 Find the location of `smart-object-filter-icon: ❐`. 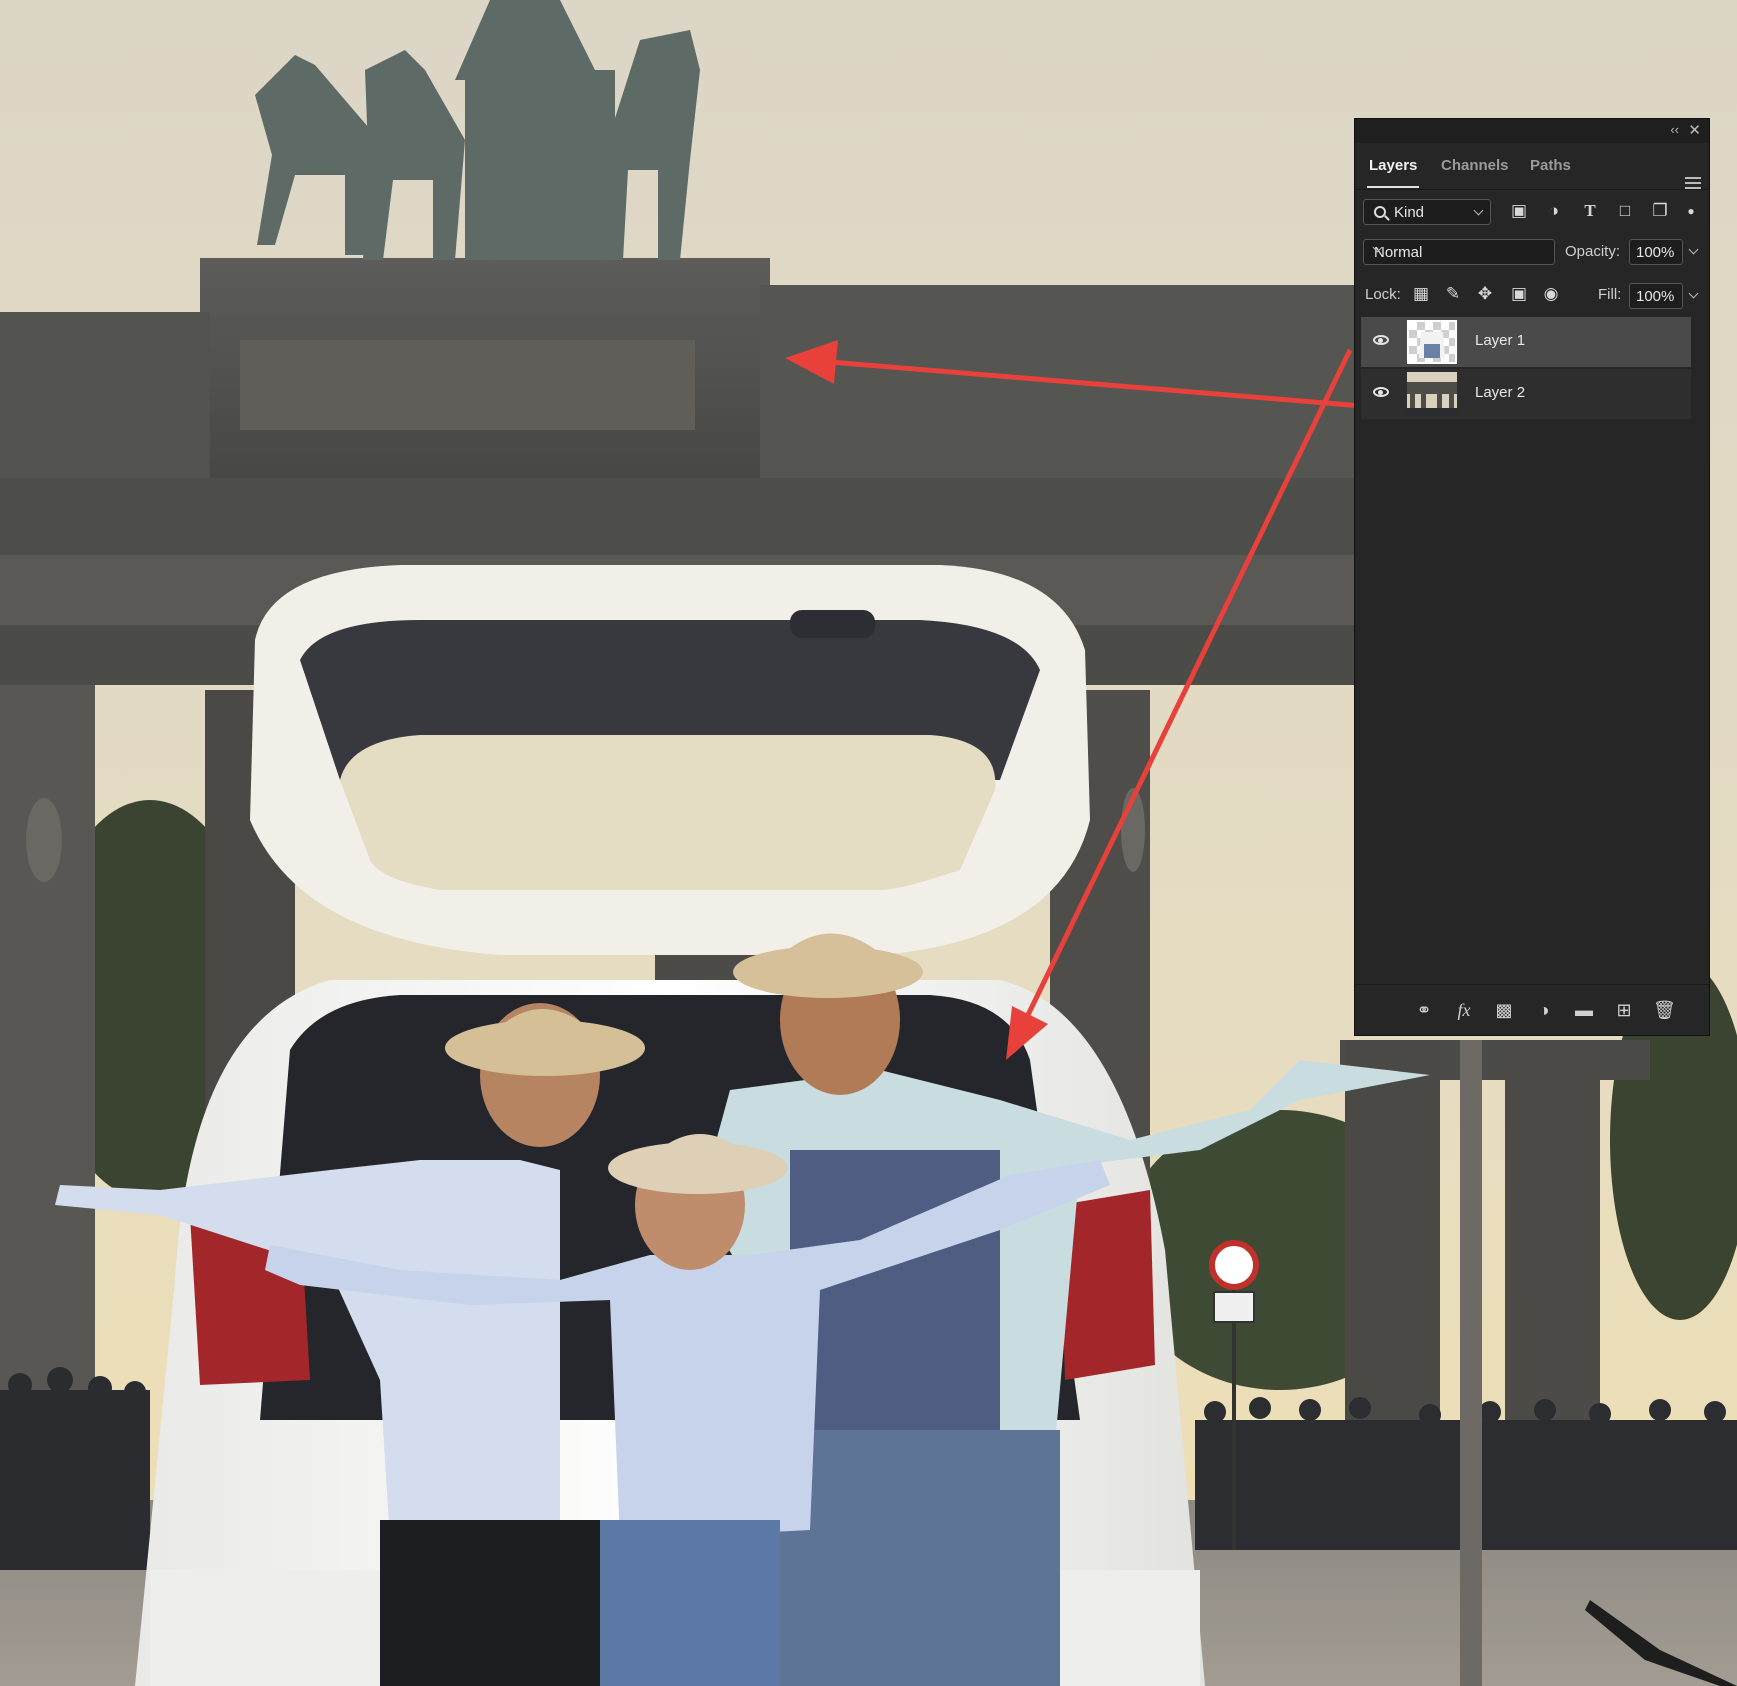

smart-object-filter-icon: ❐ is located at coordinates (1660, 211).